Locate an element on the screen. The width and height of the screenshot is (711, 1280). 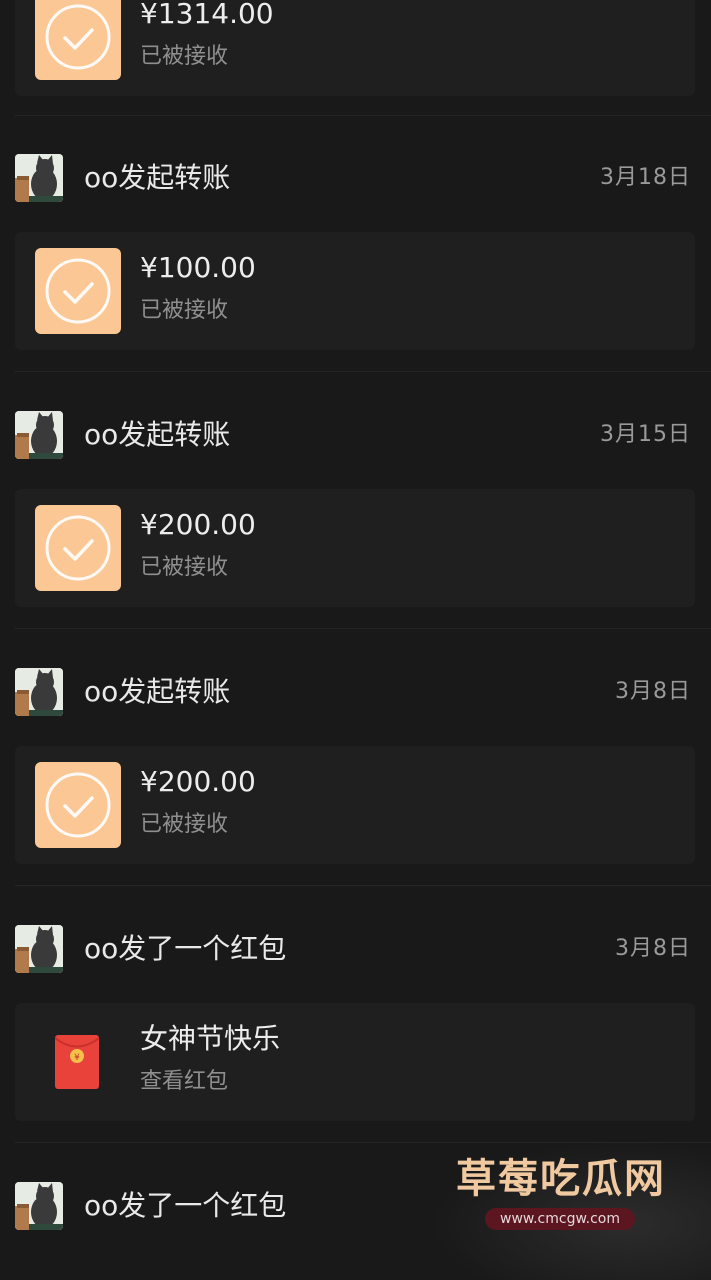
transfer-card: ¥1314.00 已被接收 is located at coordinates (355, 48).